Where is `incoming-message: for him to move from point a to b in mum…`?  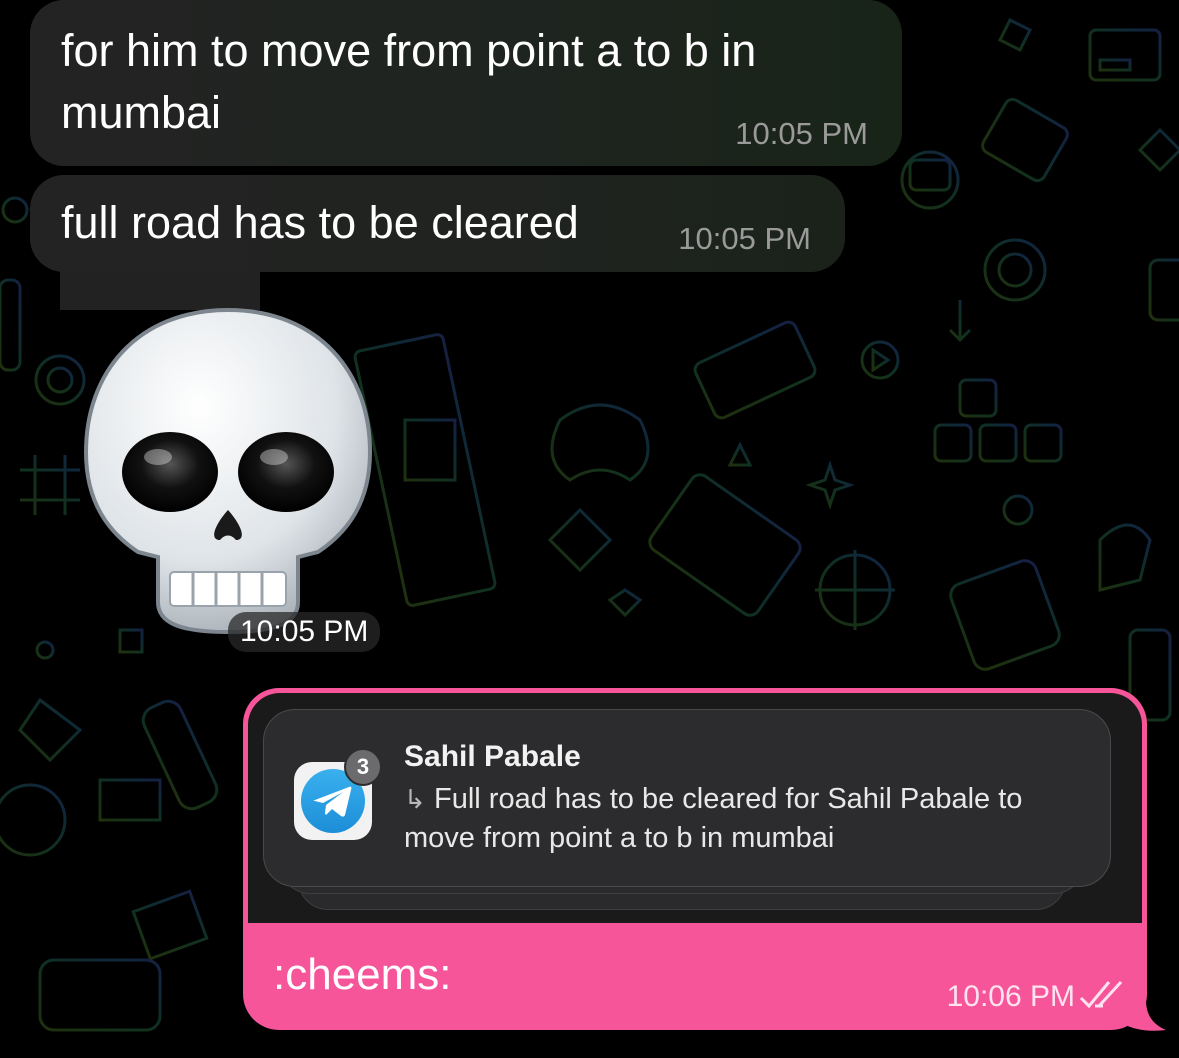
incoming-message: for him to move from point a to b in mum… is located at coordinates (466, 83).